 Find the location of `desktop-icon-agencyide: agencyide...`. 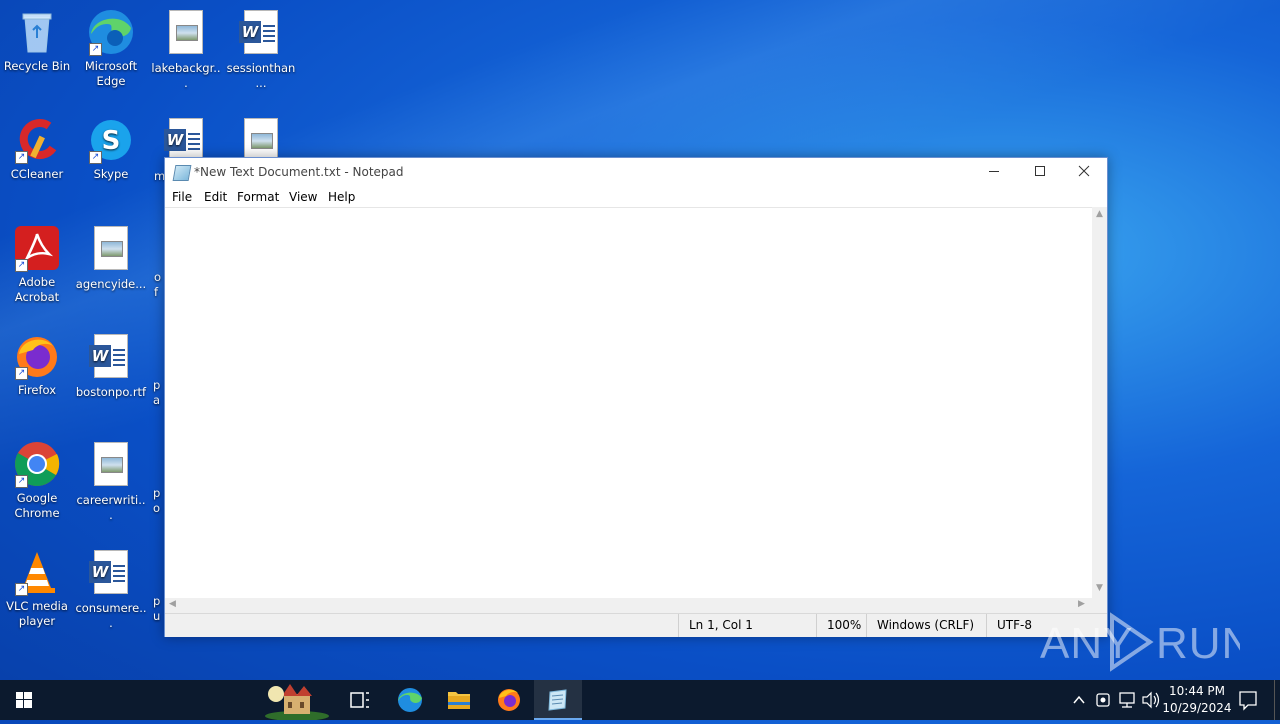

desktop-icon-agencyide: agencyide... is located at coordinates (111, 258).